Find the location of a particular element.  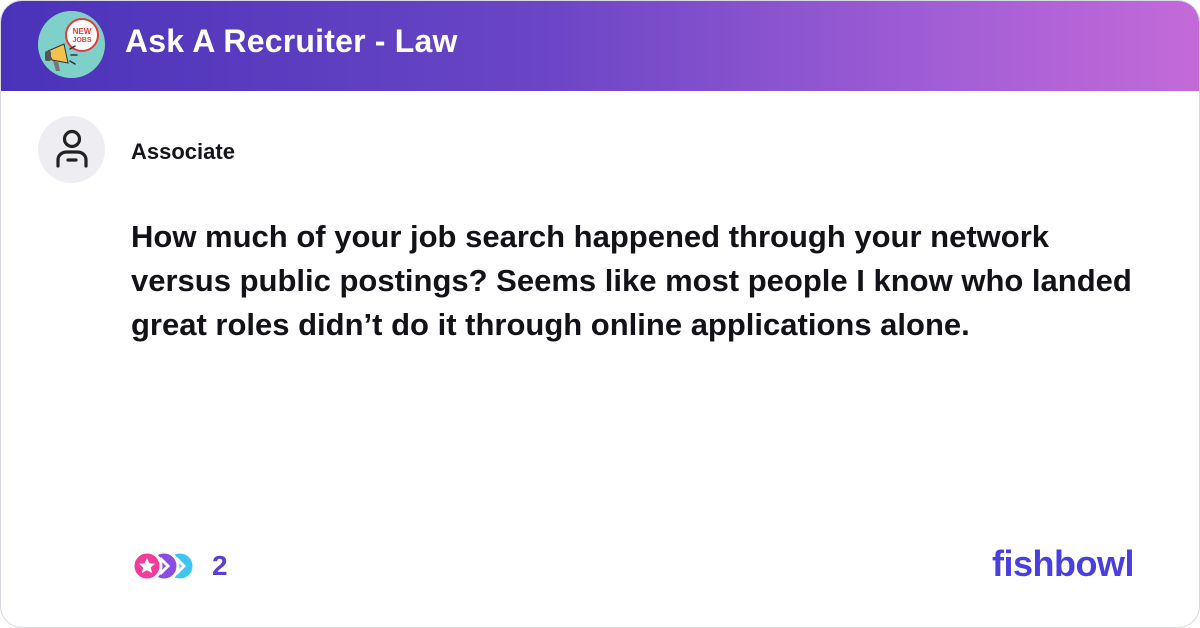

author-title: Associate is located at coordinates (183, 151).